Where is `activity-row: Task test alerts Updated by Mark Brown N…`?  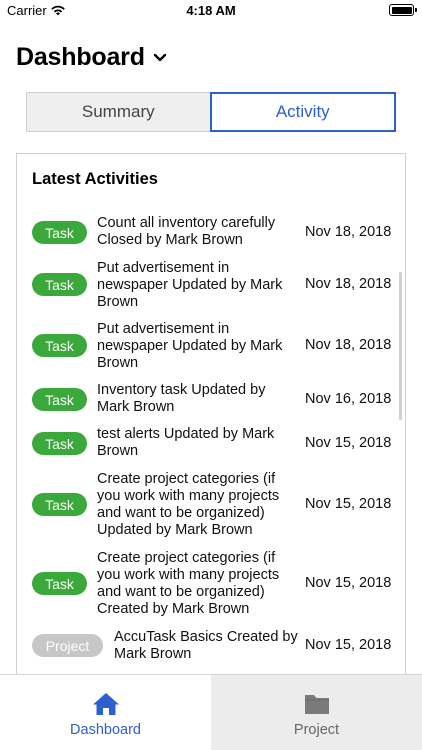
activity-row: Task test alerts Updated by Mark Brown N… is located at coordinates (211, 444).